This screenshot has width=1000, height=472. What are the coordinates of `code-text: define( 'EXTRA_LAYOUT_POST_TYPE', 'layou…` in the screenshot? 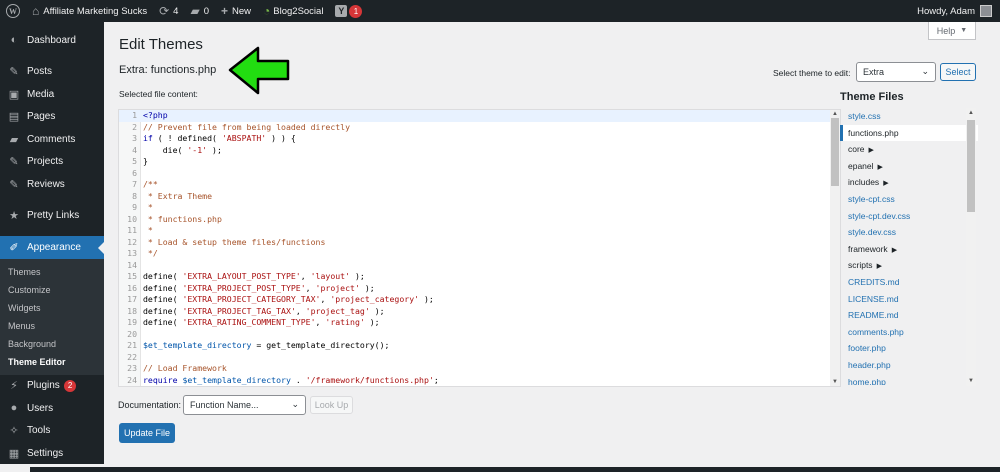 It's located at (254, 276).